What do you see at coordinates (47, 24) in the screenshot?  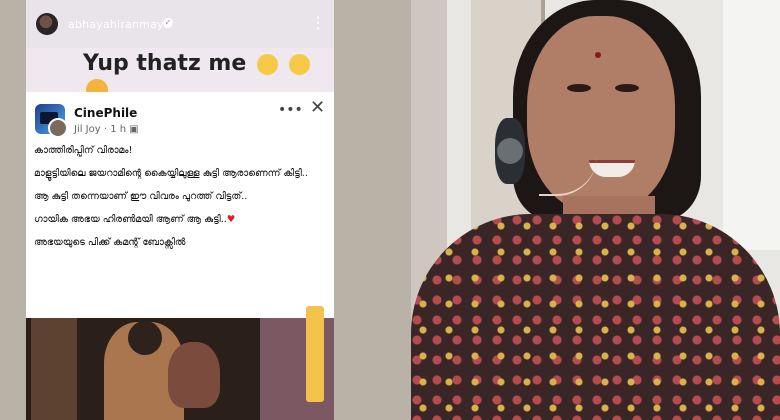 I see `user-avatar` at bounding box center [47, 24].